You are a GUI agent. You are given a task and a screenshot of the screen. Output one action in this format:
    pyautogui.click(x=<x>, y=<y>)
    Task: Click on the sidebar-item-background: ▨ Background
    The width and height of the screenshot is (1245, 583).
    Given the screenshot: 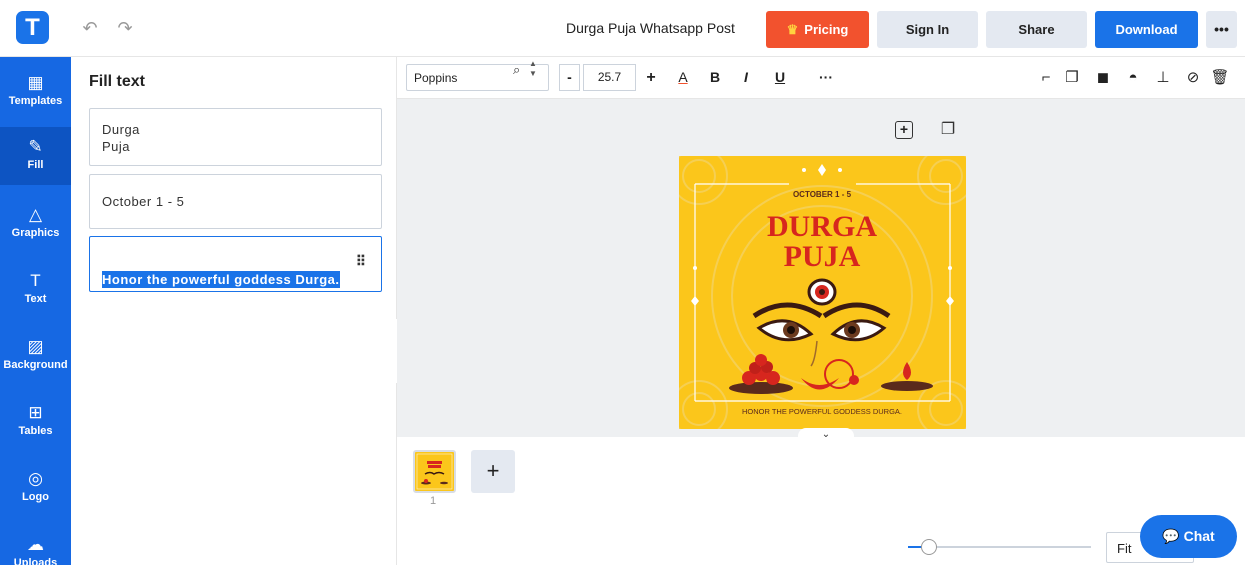 What is the action you would take?
    pyautogui.click(x=35, y=356)
    